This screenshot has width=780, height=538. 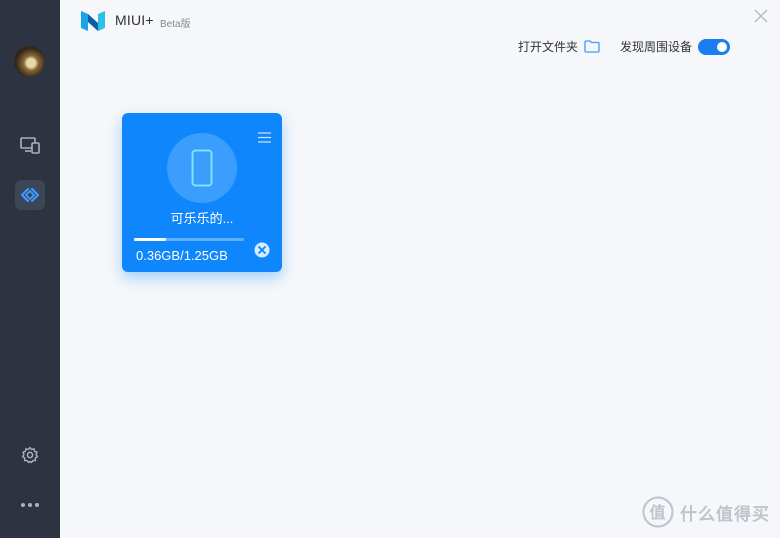 What do you see at coordinates (175, 24) in the screenshot?
I see `beta-label: Beta版` at bounding box center [175, 24].